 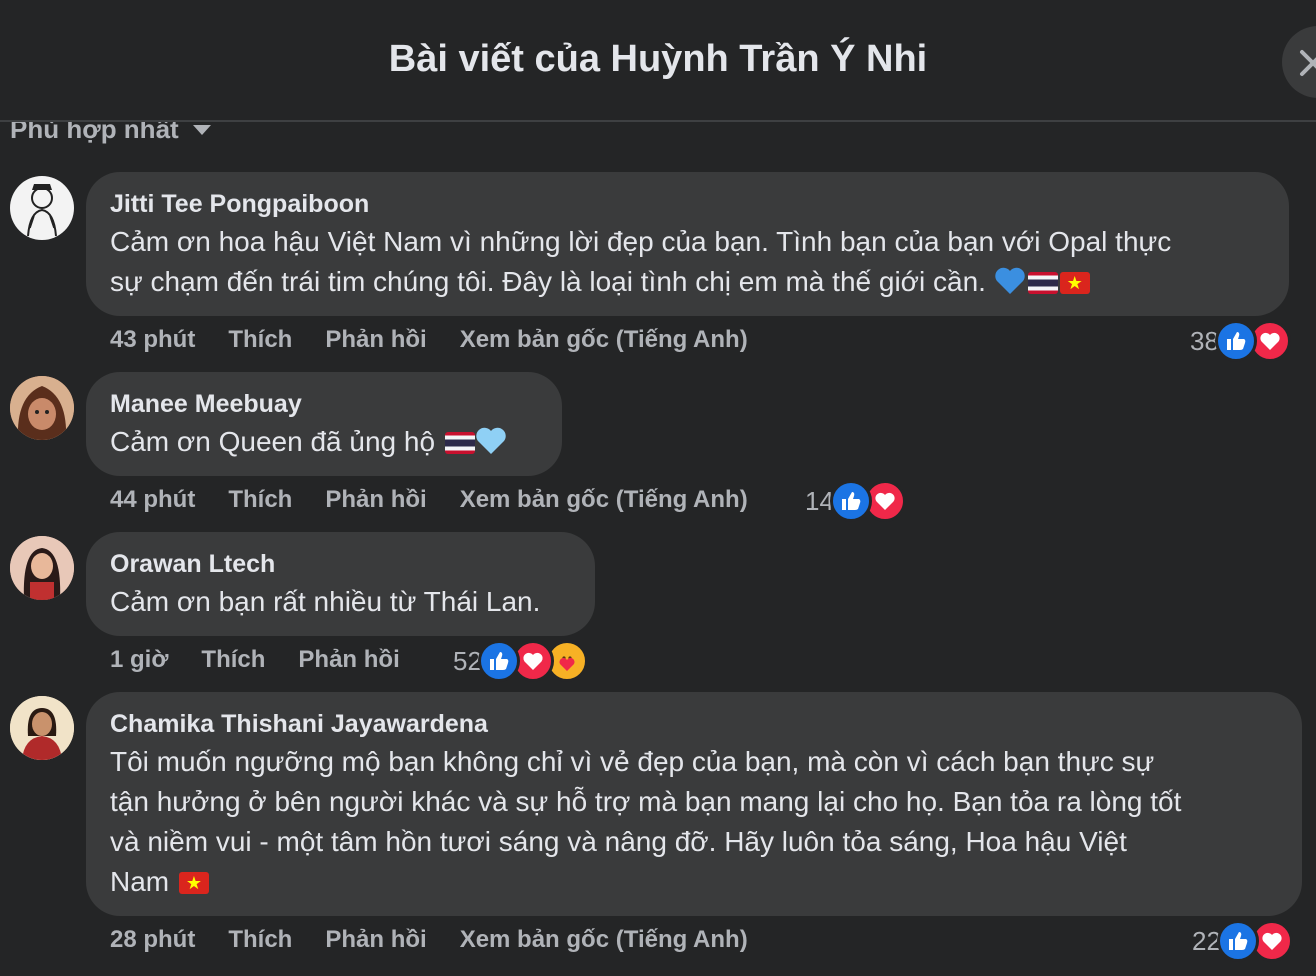 I want to click on comment-time: 28 phút, so click(x=152, y=940).